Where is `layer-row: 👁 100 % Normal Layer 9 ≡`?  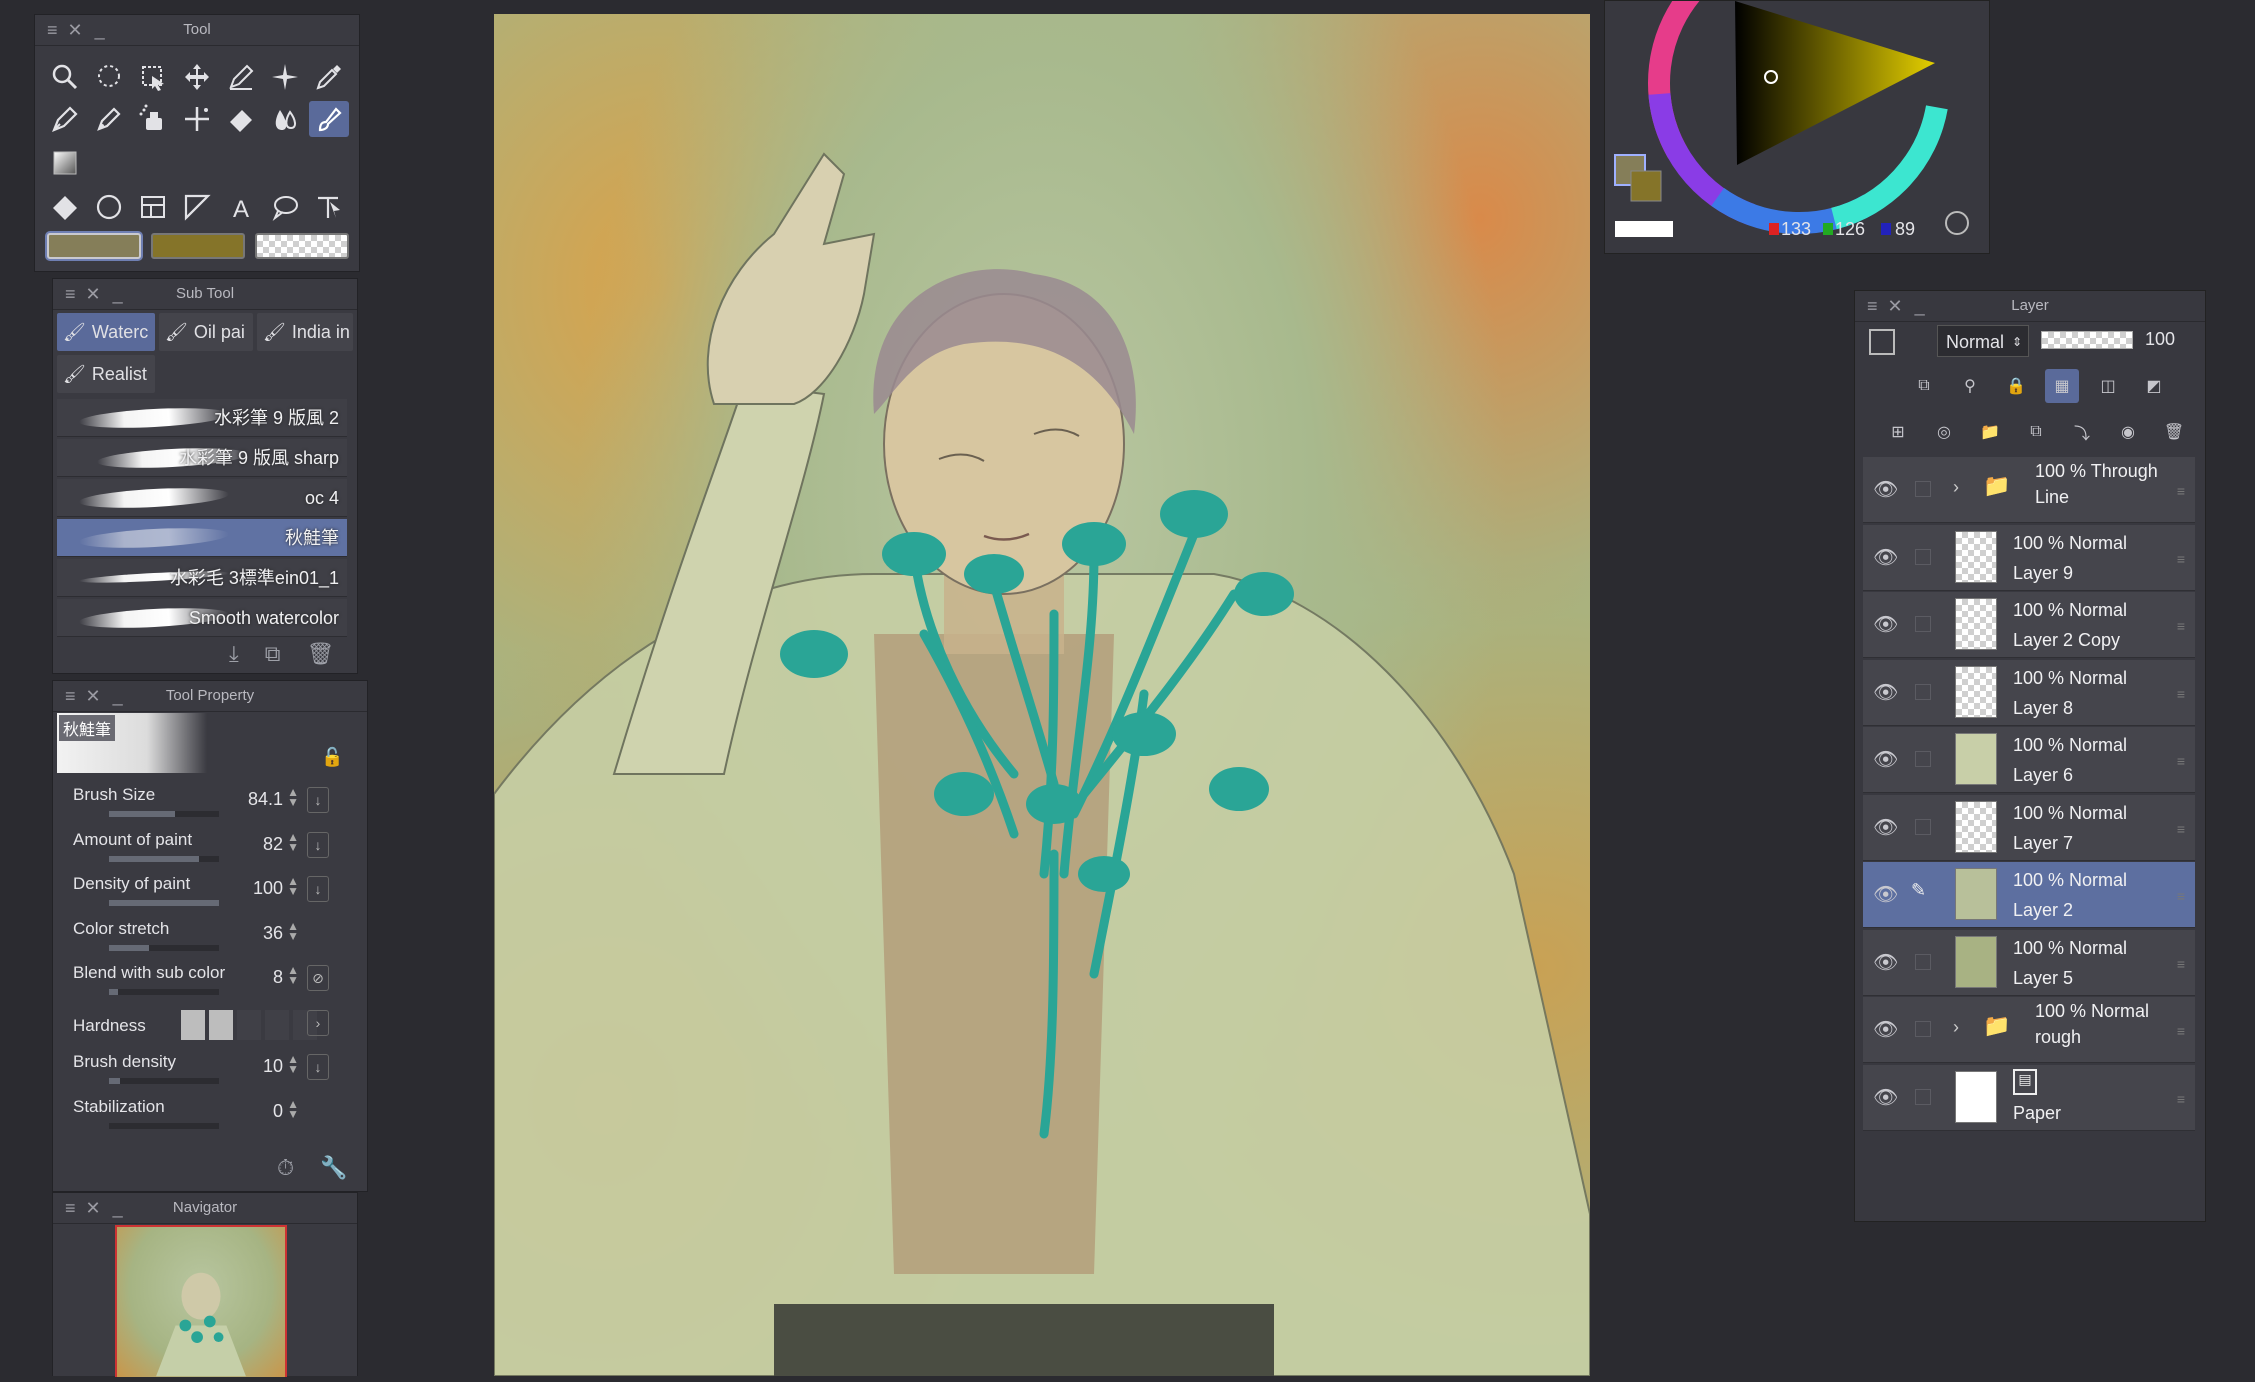
layer-row: 👁 100 % Normal Layer 9 ≡ is located at coordinates (2029, 557).